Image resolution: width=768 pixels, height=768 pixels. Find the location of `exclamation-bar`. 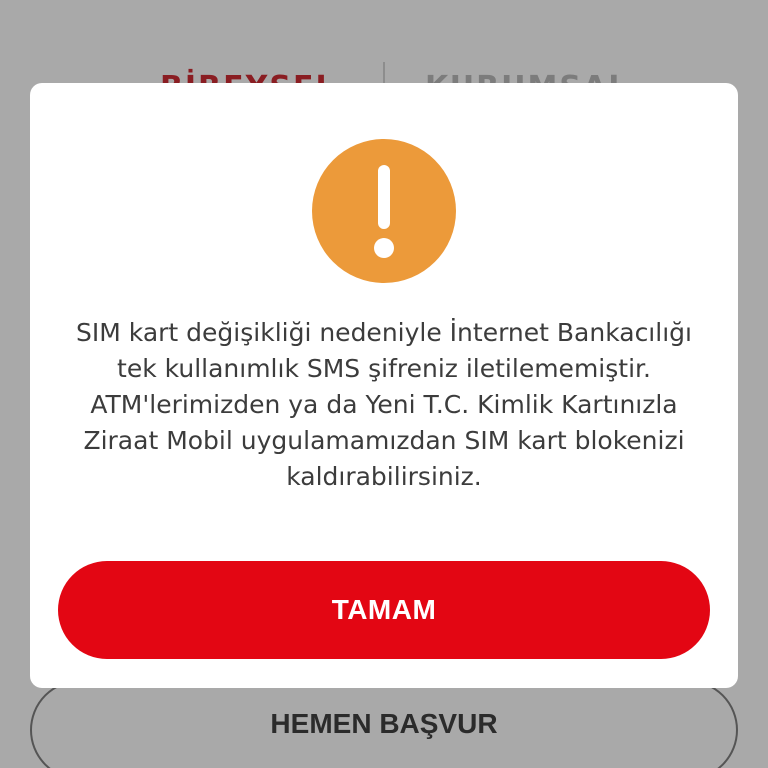

exclamation-bar is located at coordinates (384, 197).